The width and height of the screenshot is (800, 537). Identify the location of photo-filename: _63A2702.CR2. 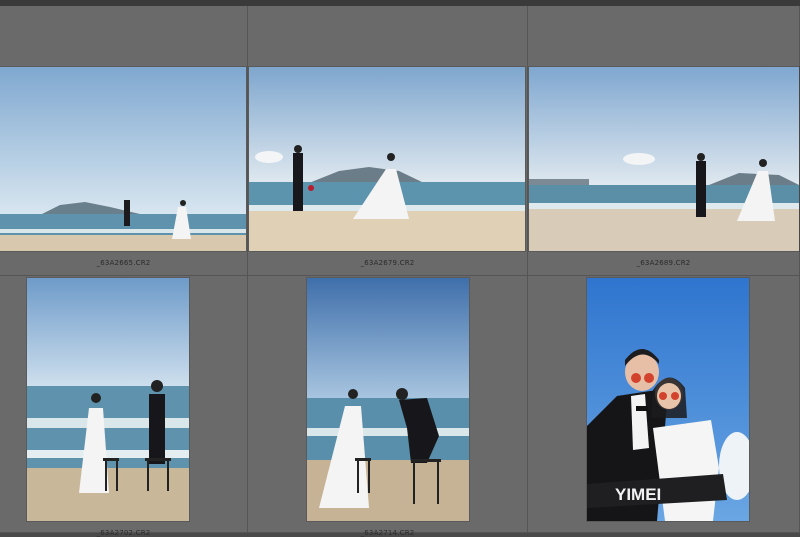
(123, 533).